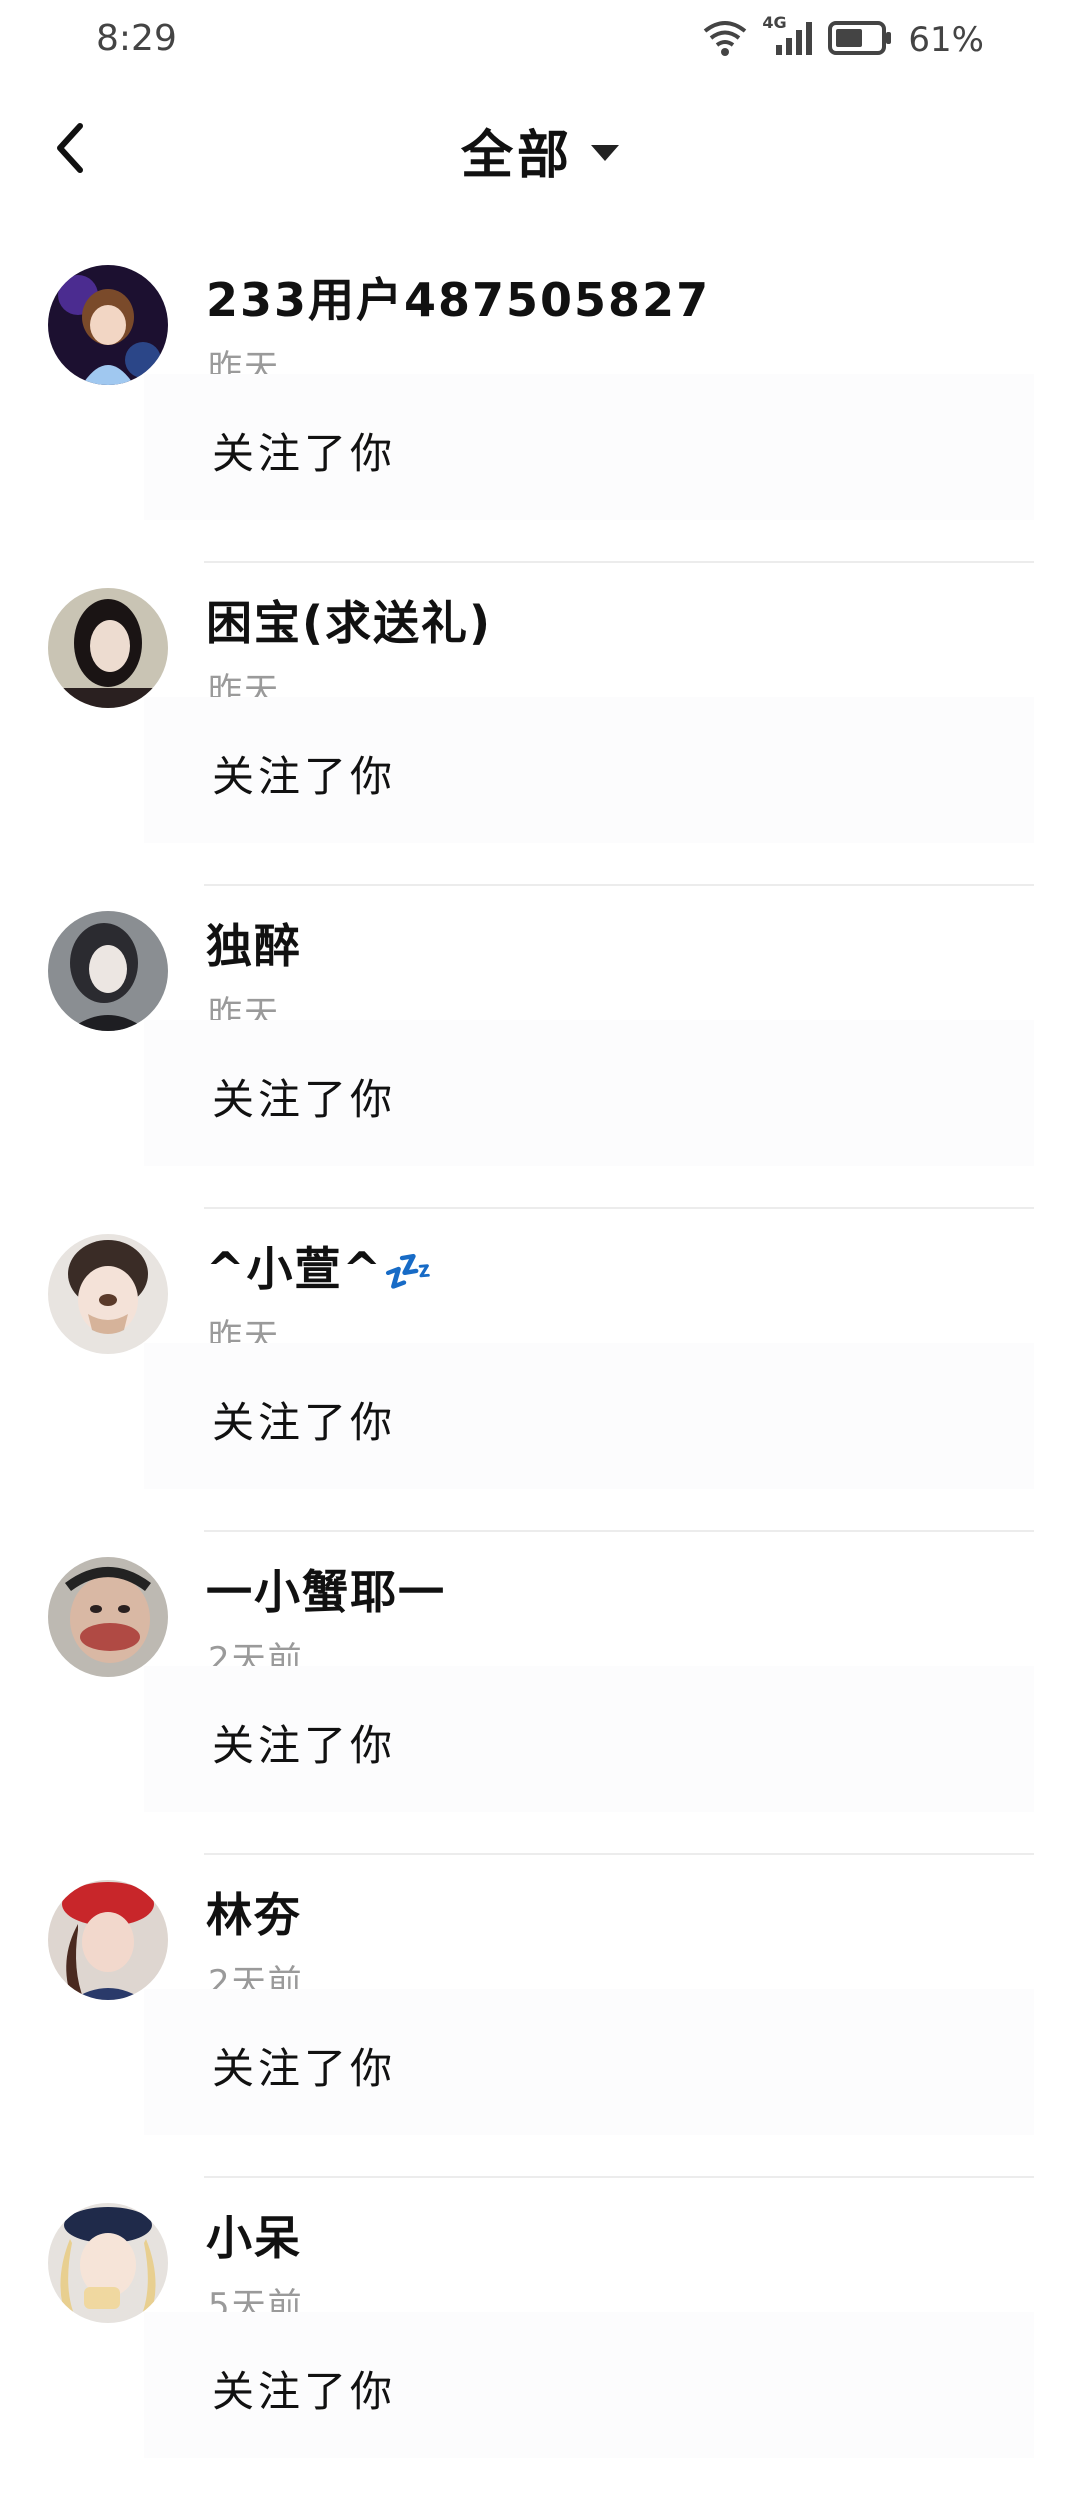  I want to click on header: 全部, so click(540, 150).